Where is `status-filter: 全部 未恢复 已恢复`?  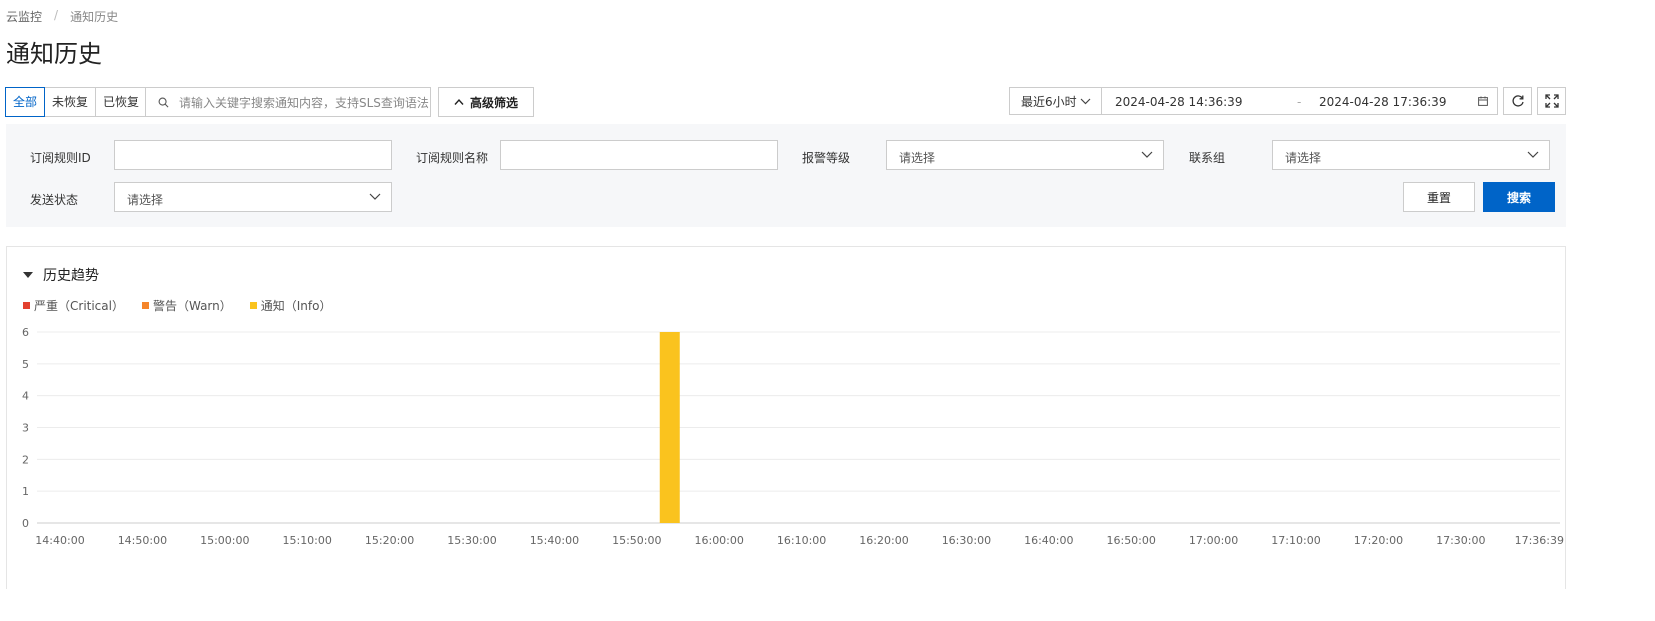
status-filter: 全部 未恢复 已恢复 is located at coordinates (76, 102).